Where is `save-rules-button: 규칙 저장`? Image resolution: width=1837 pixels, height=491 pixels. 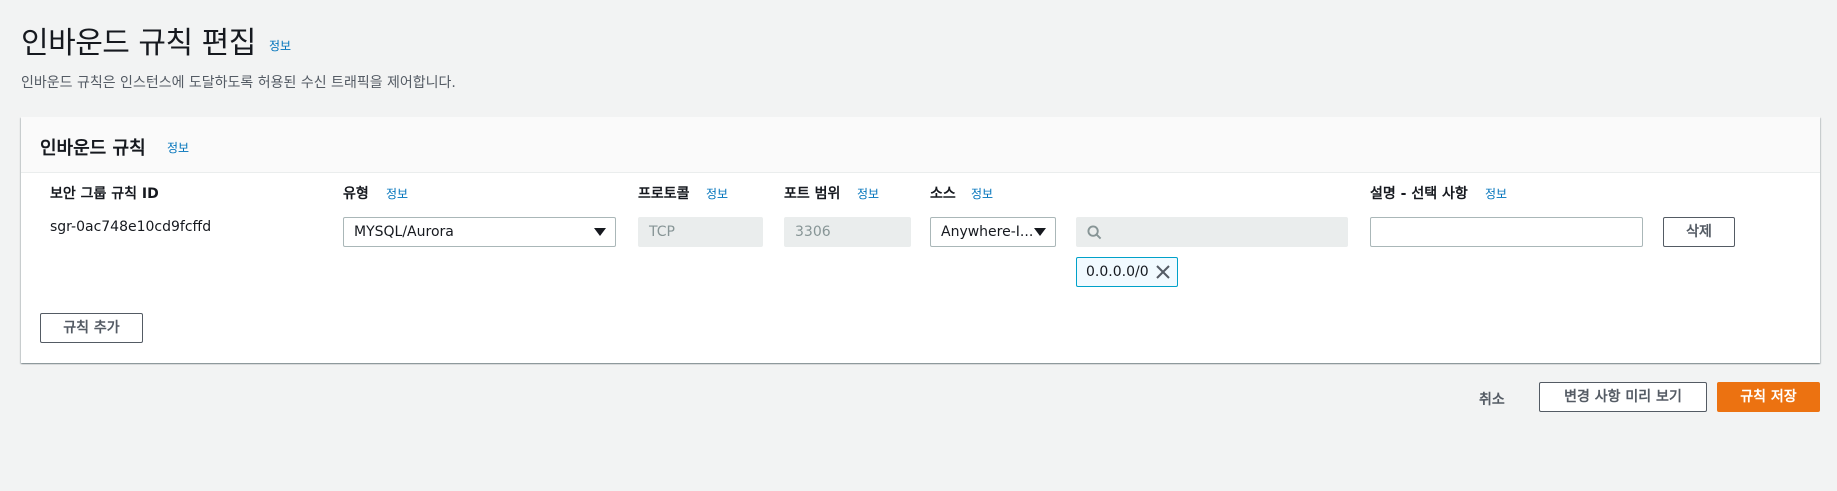
save-rules-button: 규칙 저장 is located at coordinates (1768, 397).